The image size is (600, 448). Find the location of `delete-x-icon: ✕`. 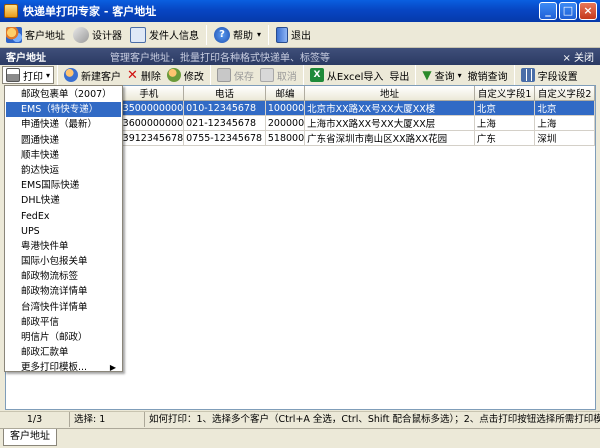

delete-x-icon: ✕ is located at coordinates (132, 75).